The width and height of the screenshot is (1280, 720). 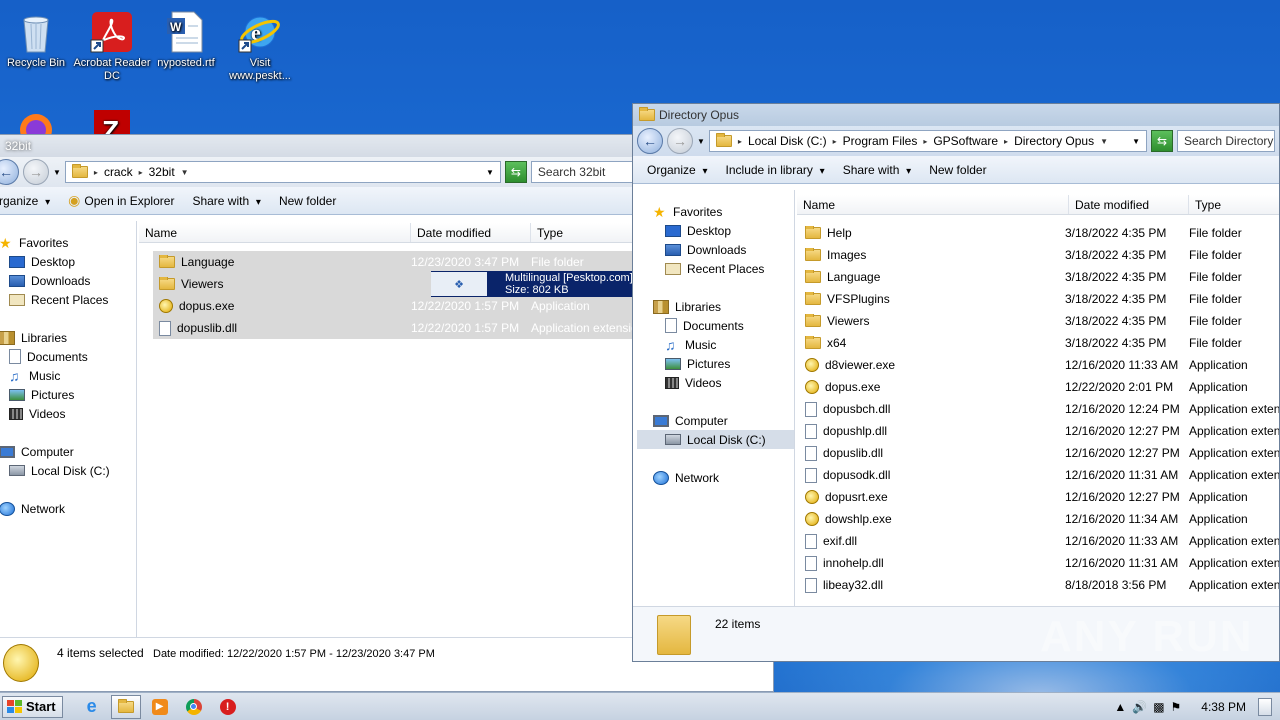 What do you see at coordinates (1158, 707) in the screenshot?
I see `network-status-icon: ▩` at bounding box center [1158, 707].